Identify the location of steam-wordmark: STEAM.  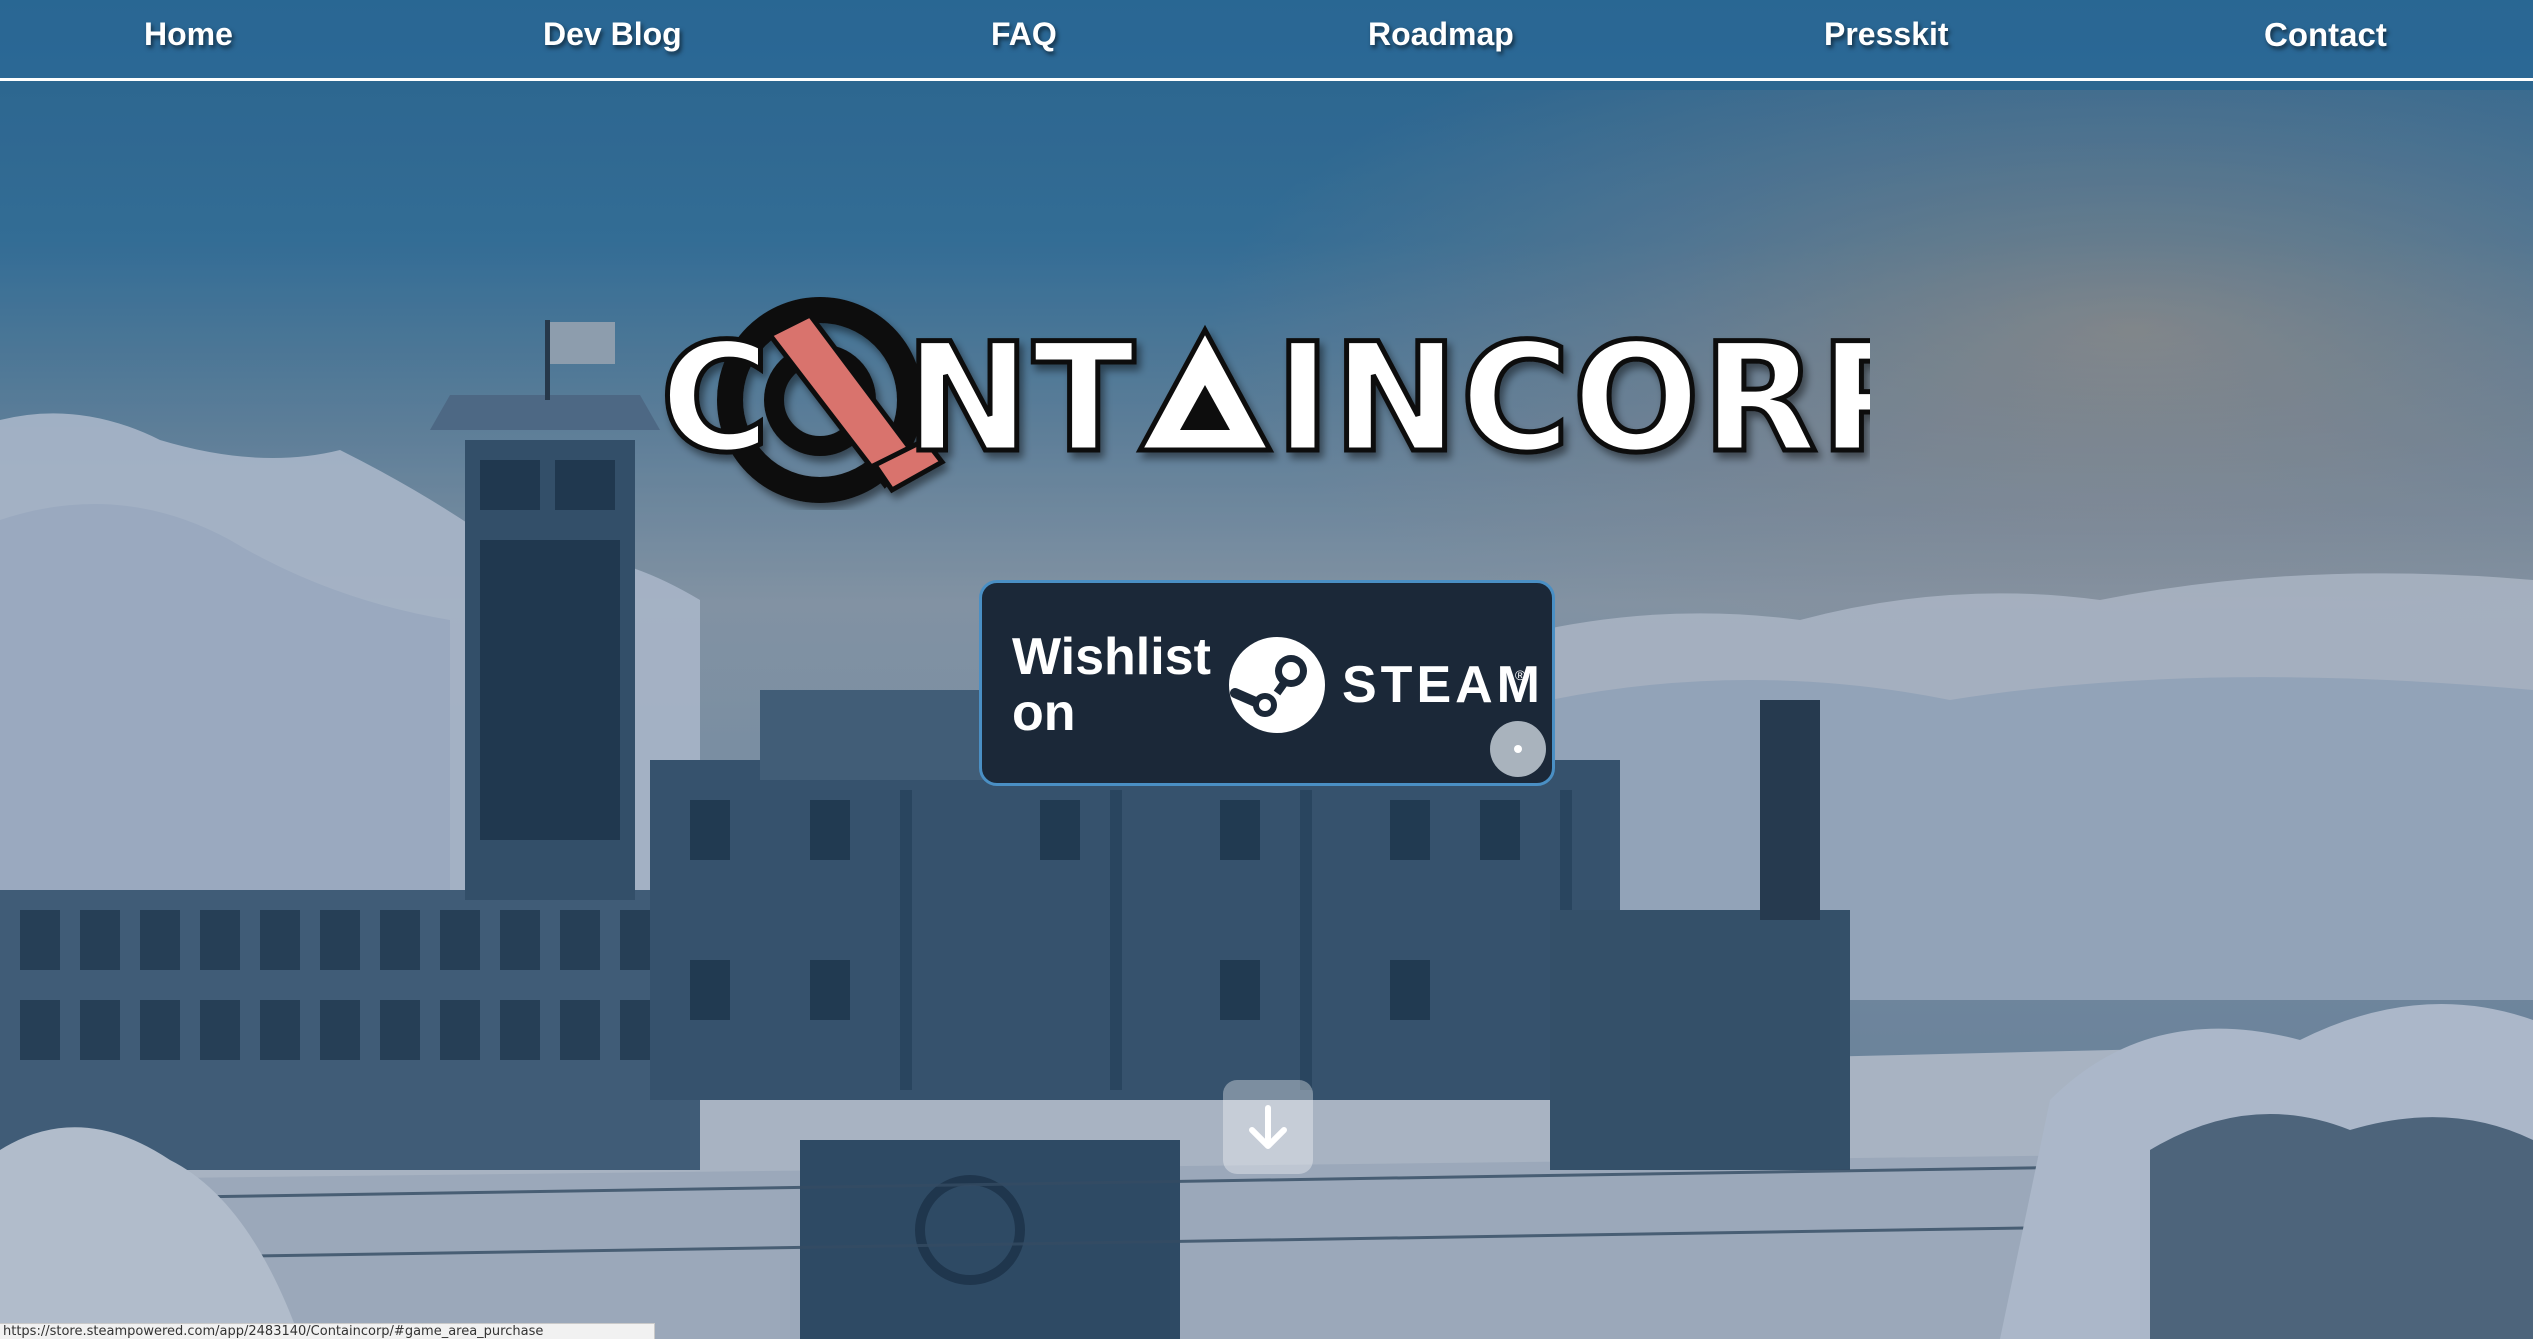
(1443, 685).